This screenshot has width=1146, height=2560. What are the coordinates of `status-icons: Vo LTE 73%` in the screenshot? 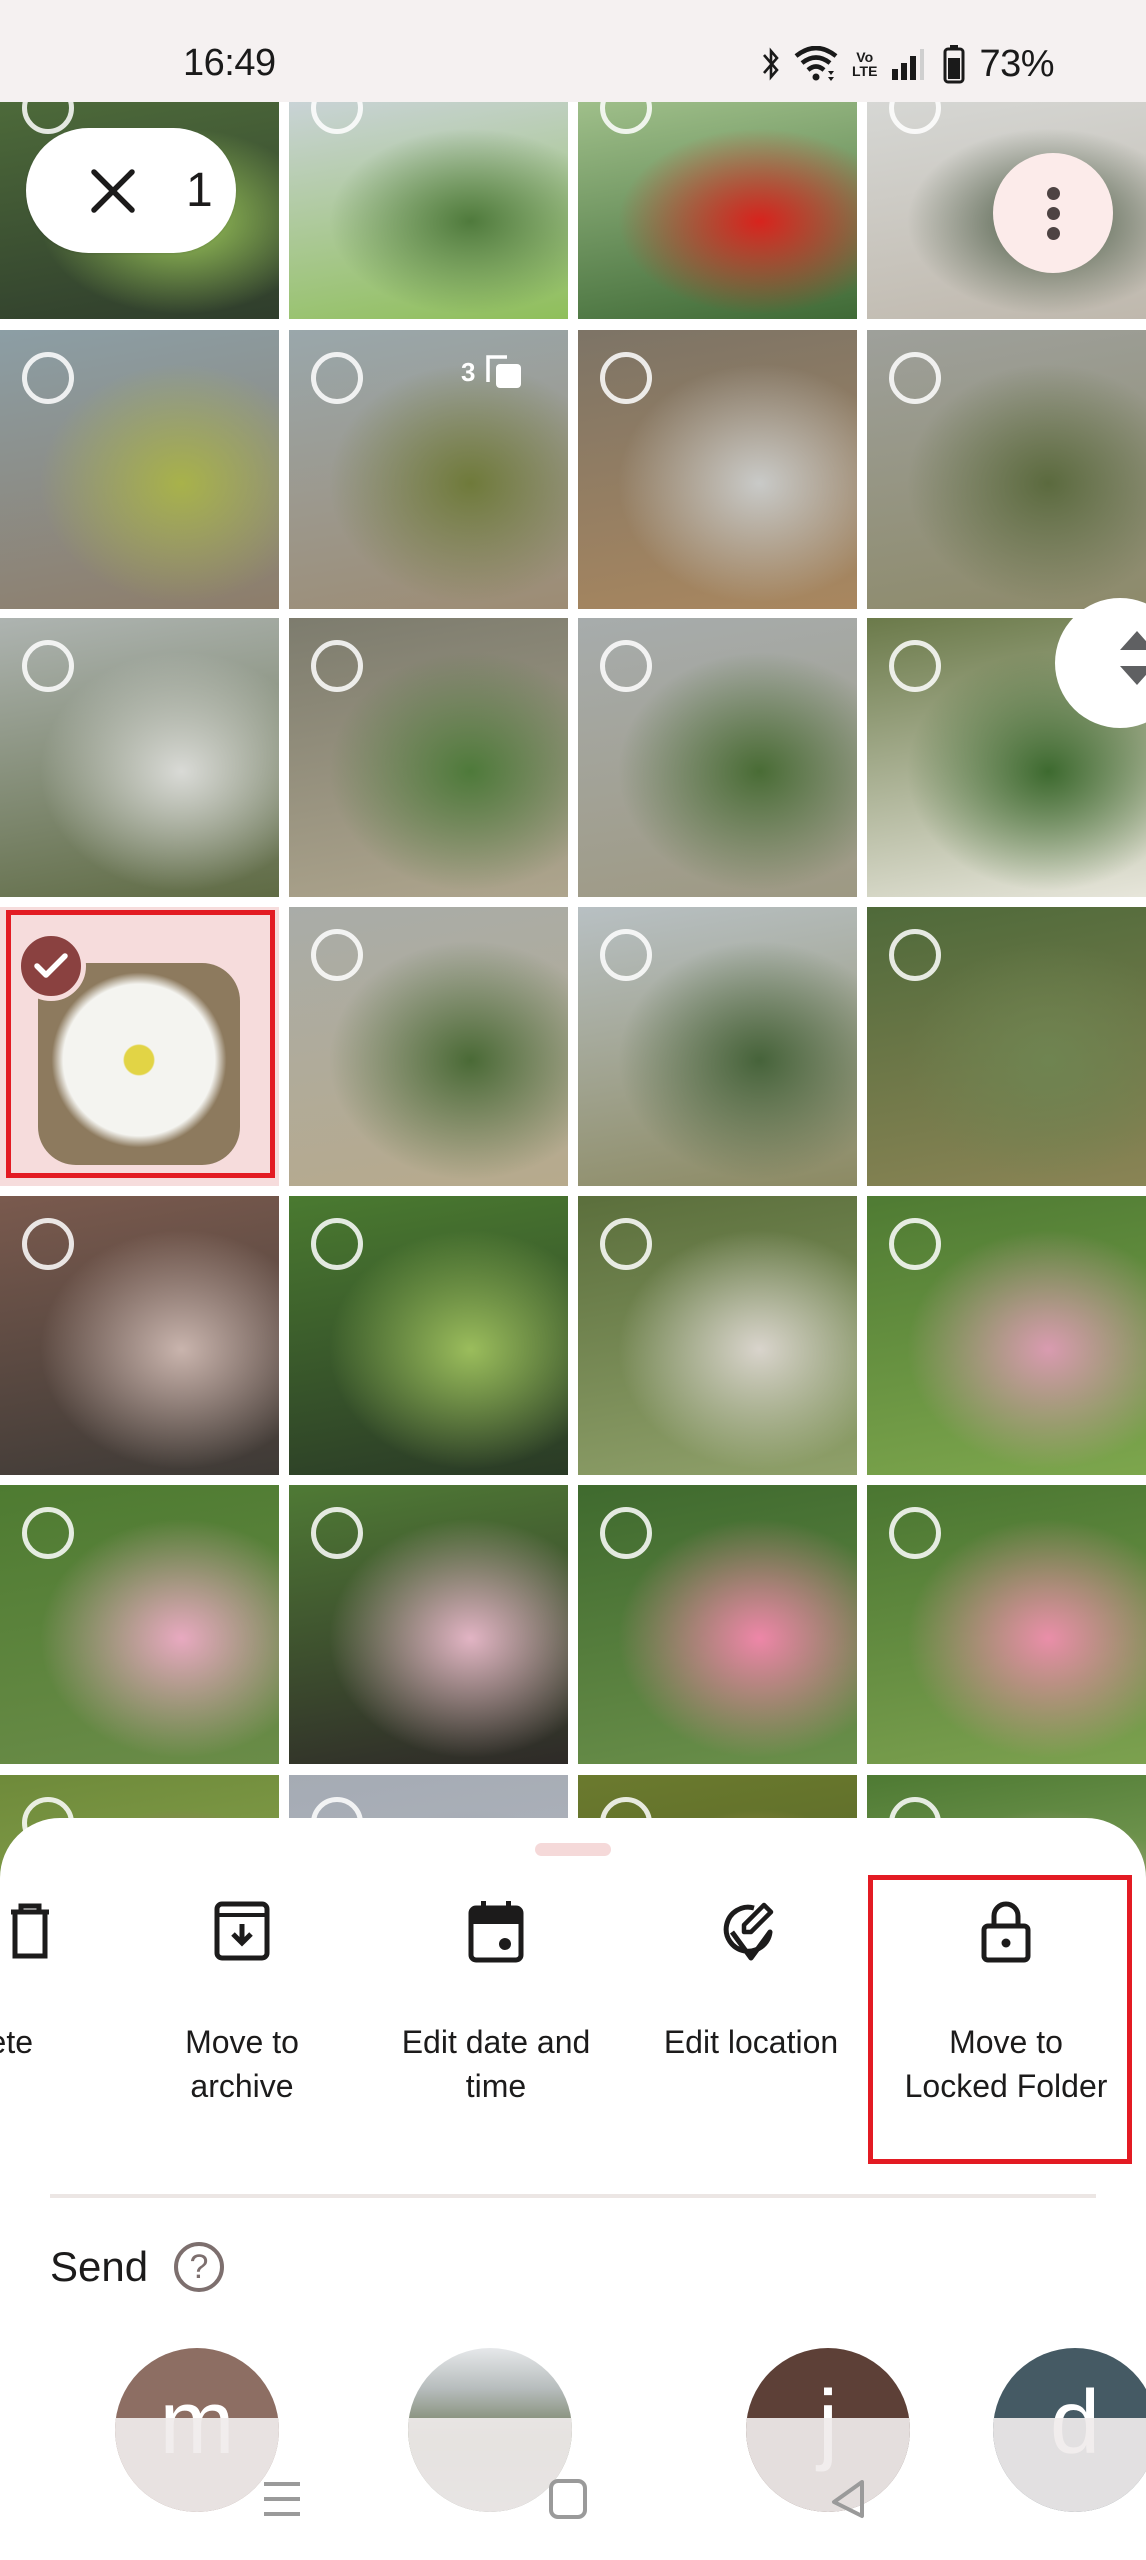 It's located at (908, 63).